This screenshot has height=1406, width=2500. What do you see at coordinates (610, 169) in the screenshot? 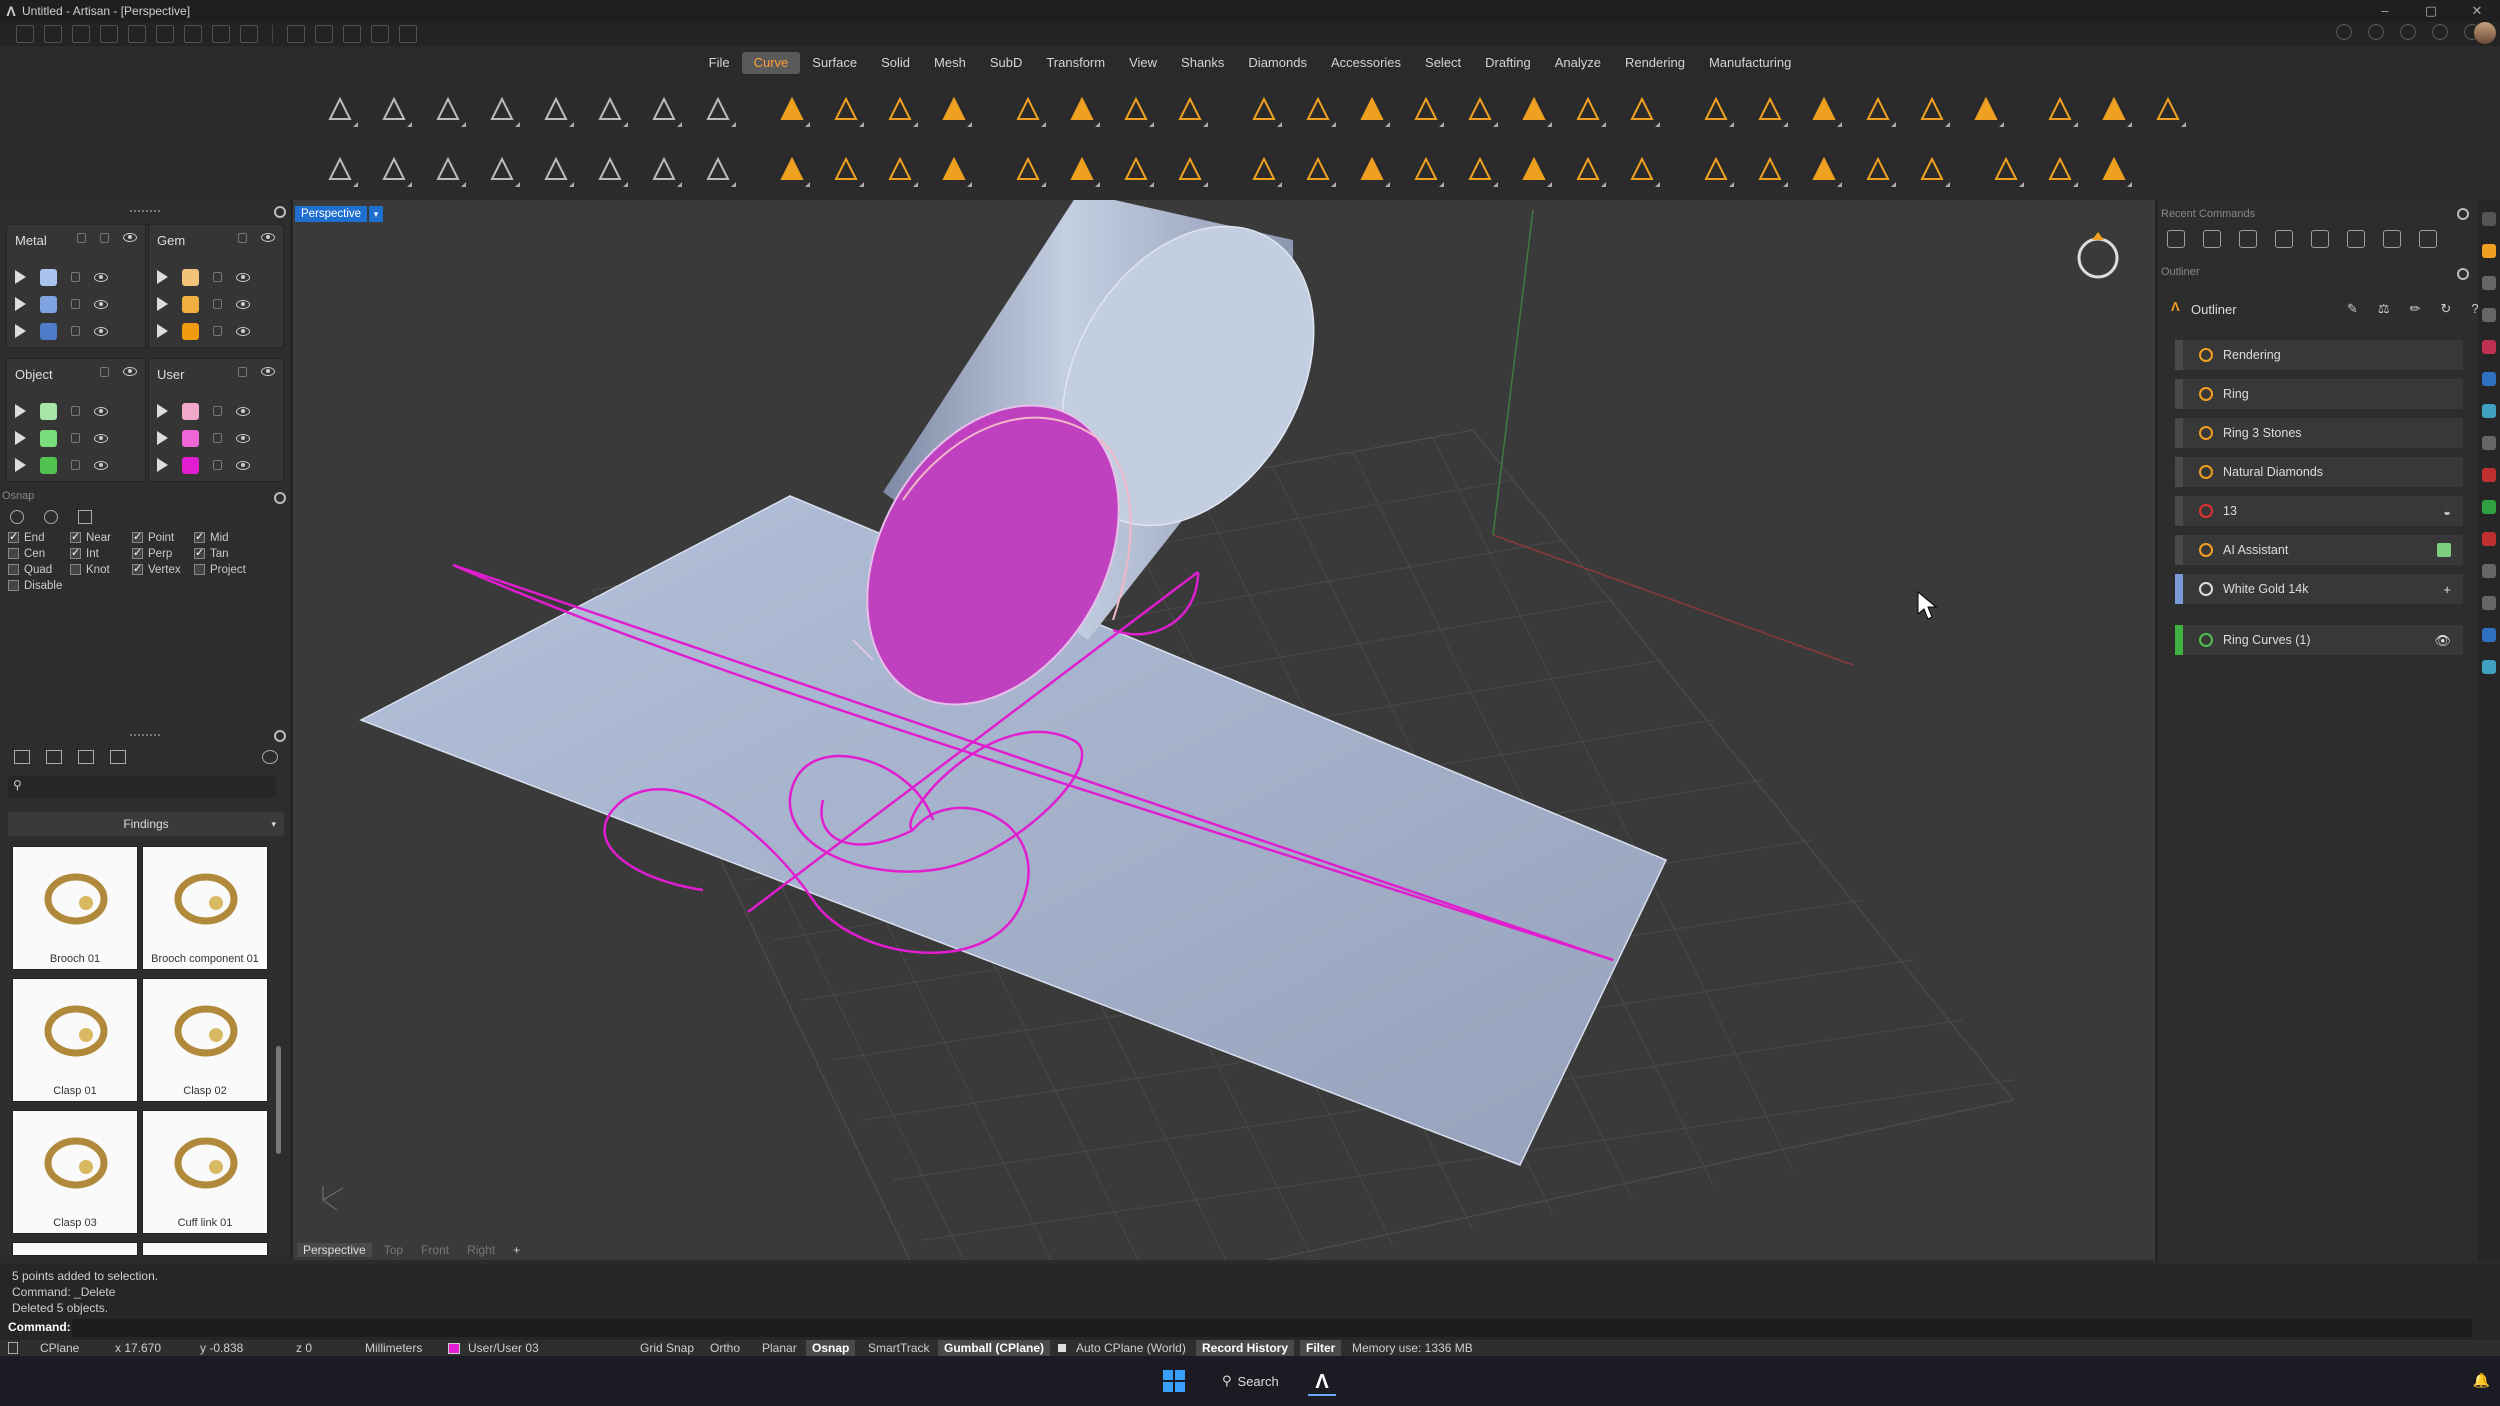
I see `spiral-tool-icon` at bounding box center [610, 169].